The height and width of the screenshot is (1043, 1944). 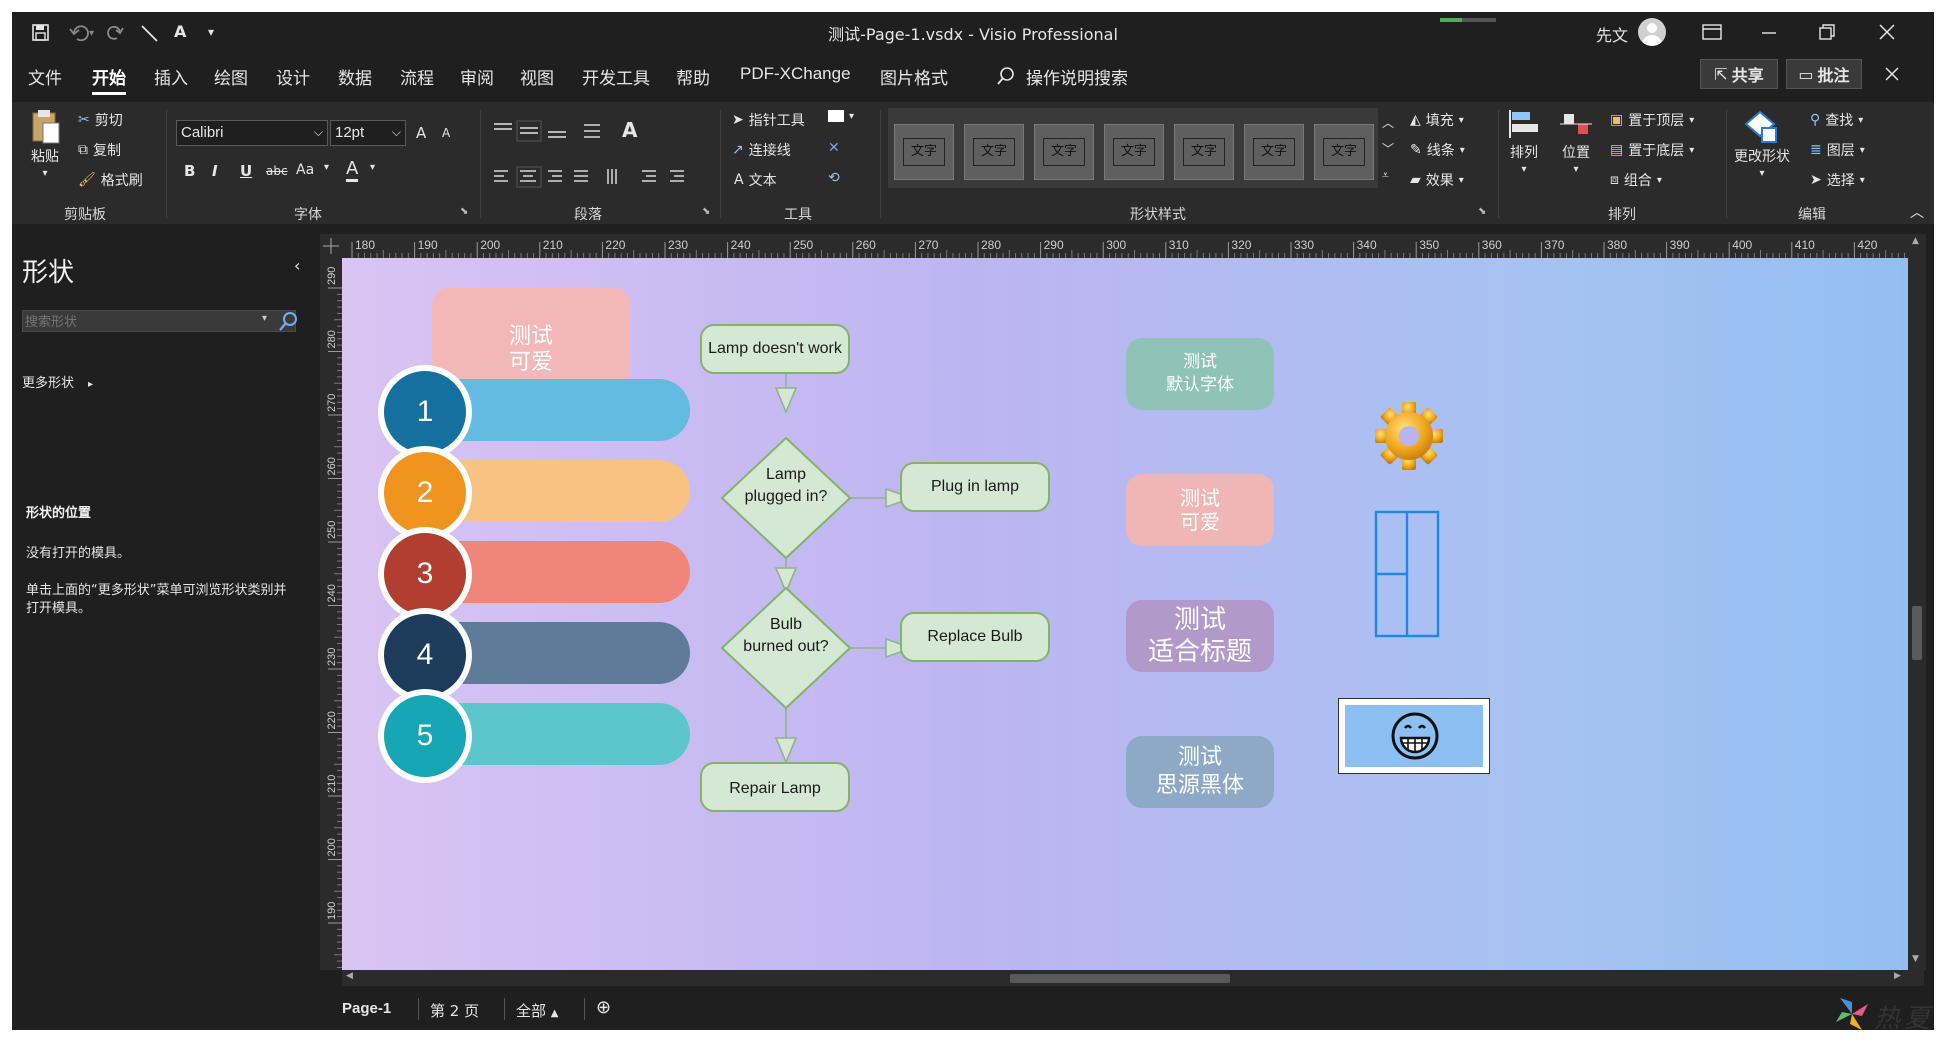 I want to click on bring-to-front-button: ▣ 置于顶层 ▾, so click(x=1652, y=120).